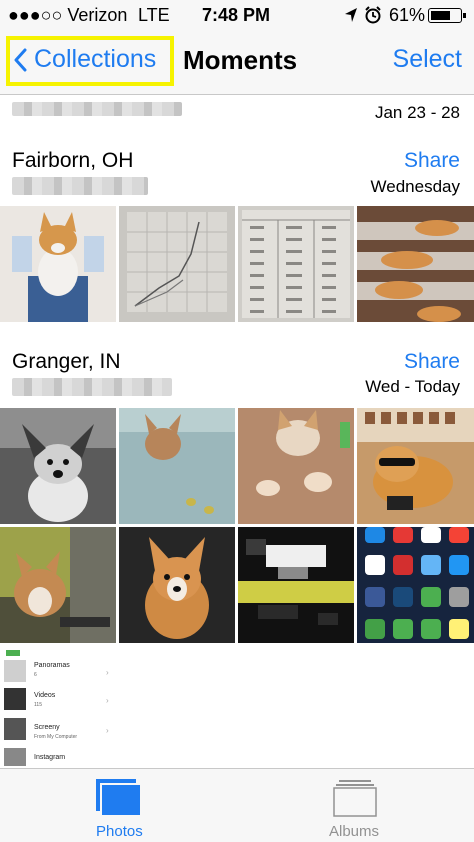 This screenshot has height=842, width=474. Describe the element at coordinates (68, 15) in the screenshot. I see `carrier-label: ●●●○○ Verizon` at that location.